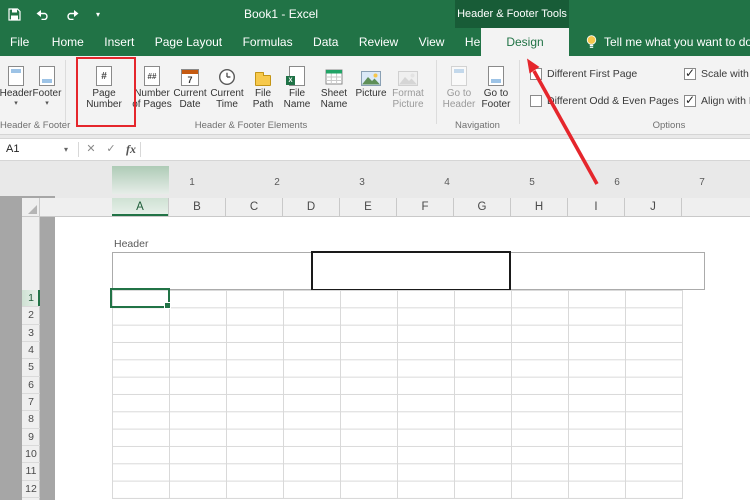 The image size is (750, 500). I want to click on formula-bar: A1 ▾ ✕ ✓ fx, so click(375, 149).